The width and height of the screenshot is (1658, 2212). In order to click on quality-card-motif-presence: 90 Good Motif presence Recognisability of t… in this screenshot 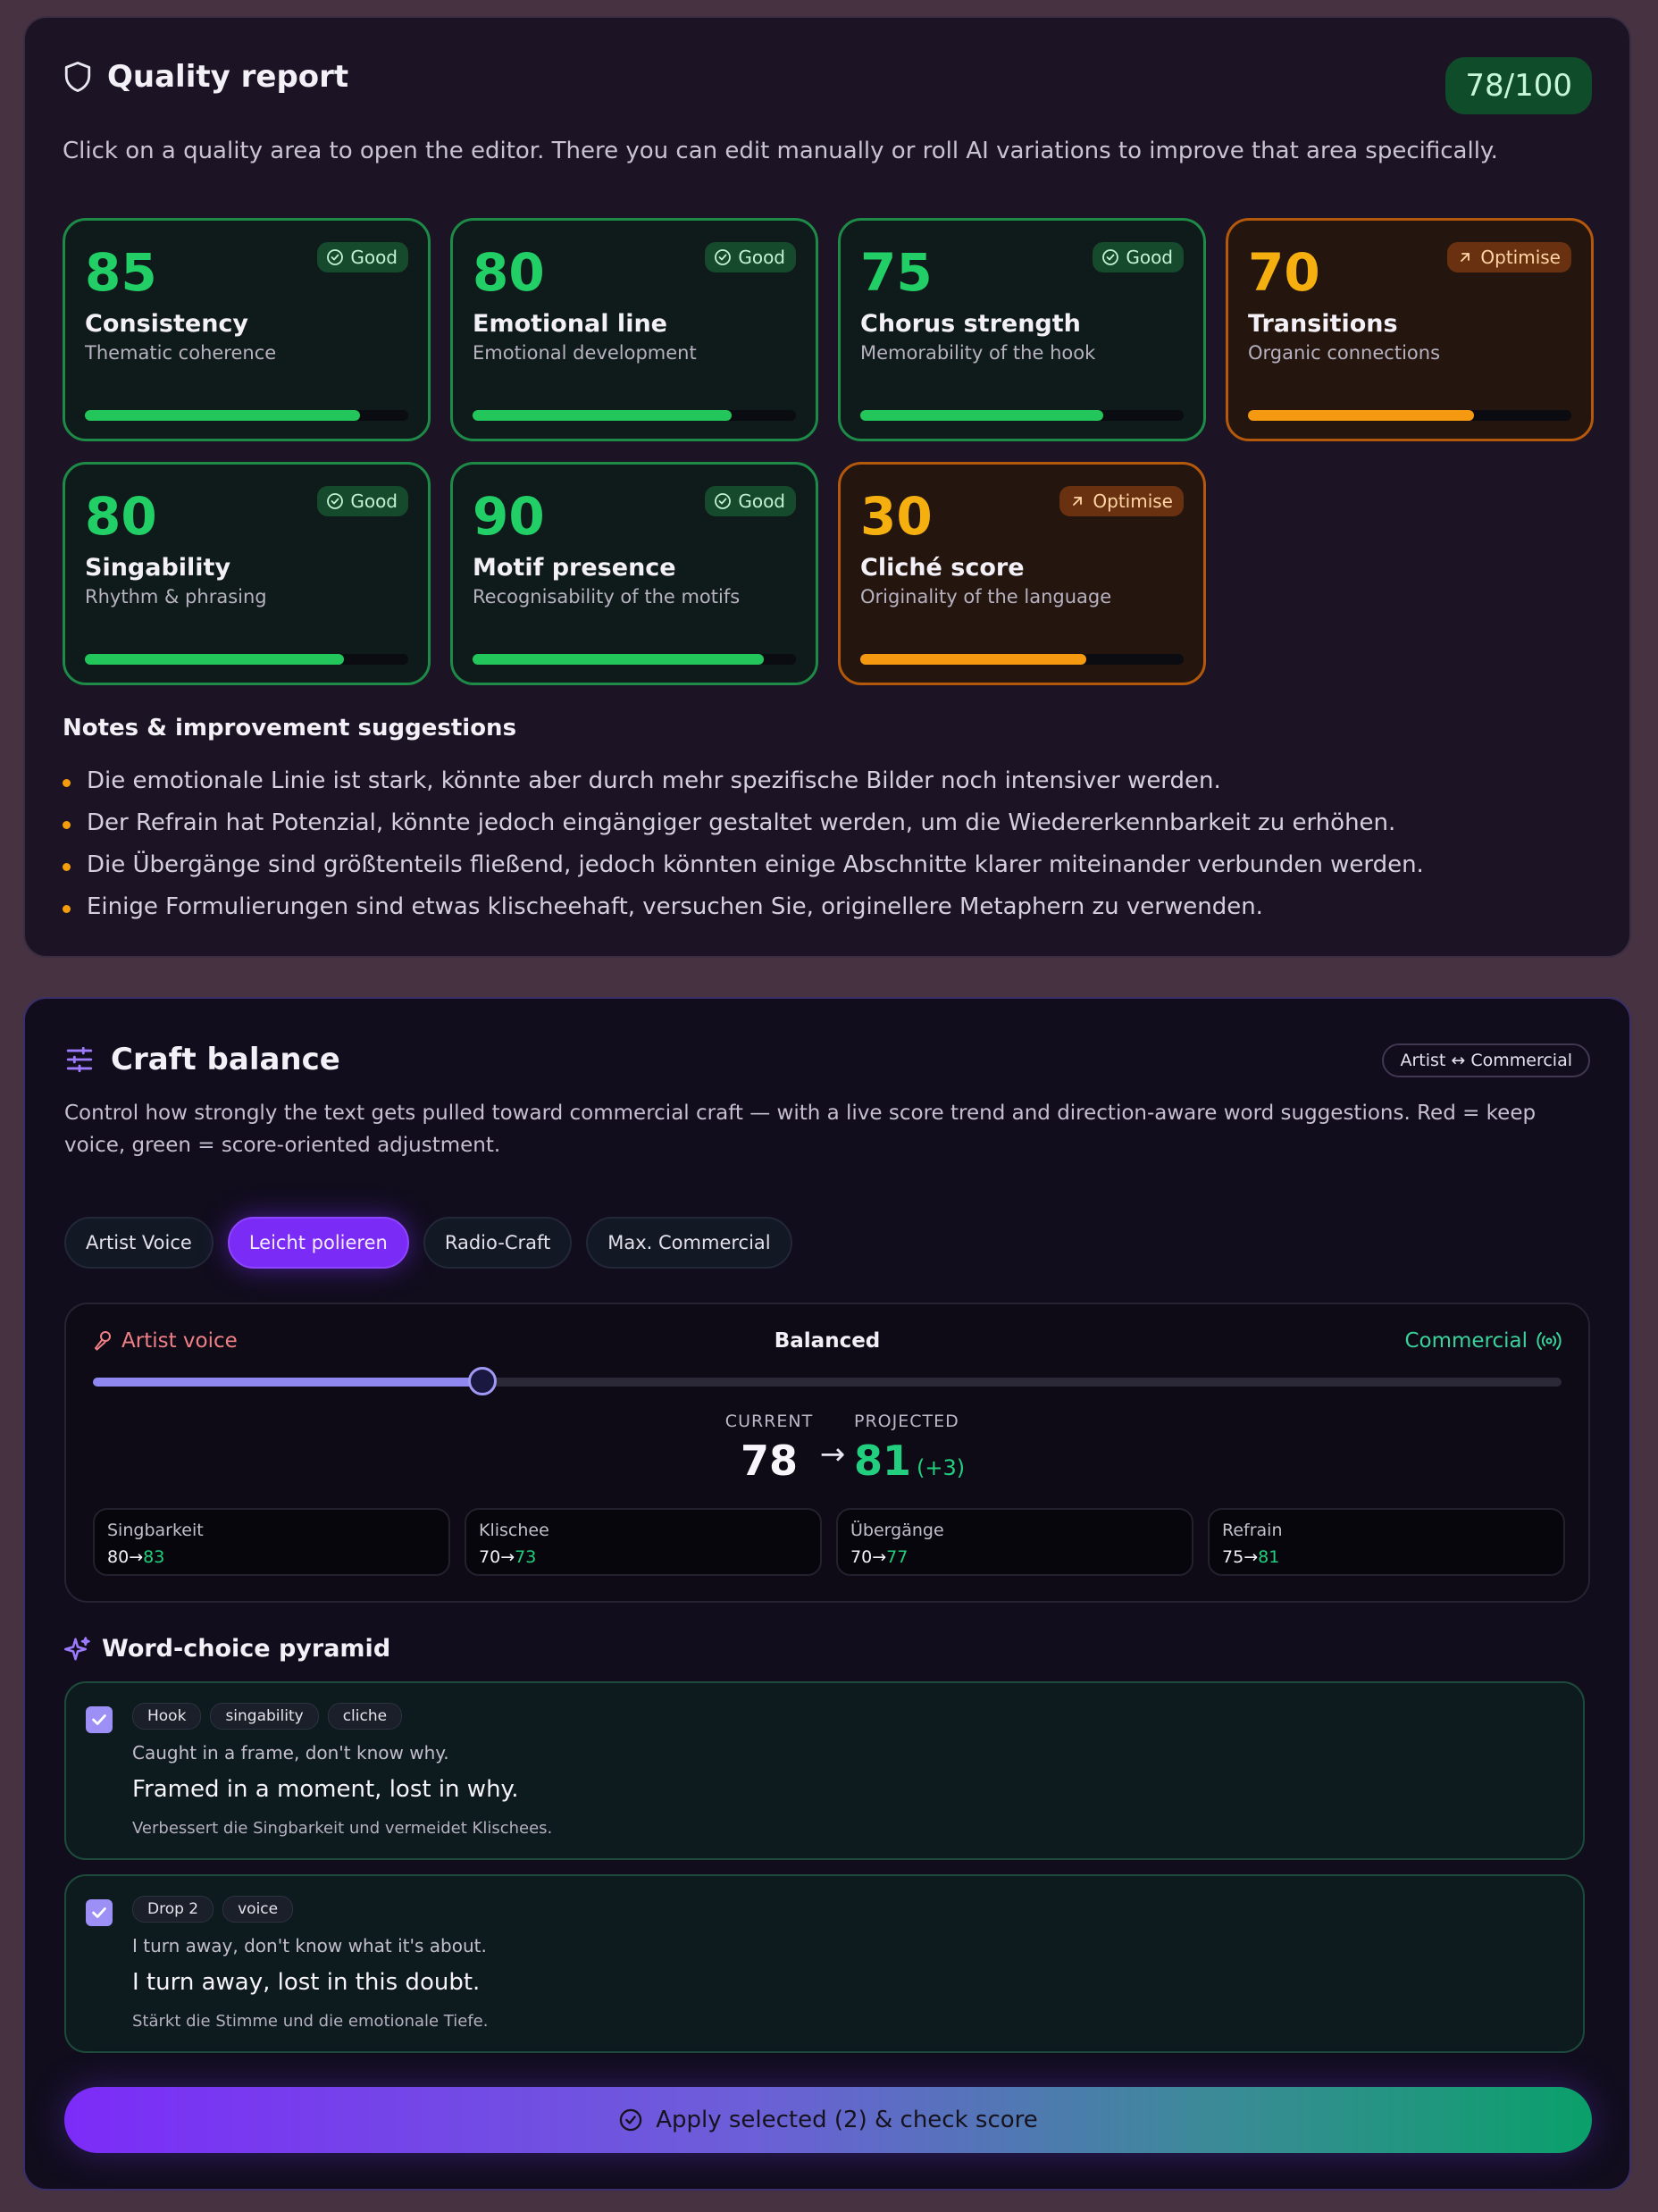, I will do `click(634, 573)`.